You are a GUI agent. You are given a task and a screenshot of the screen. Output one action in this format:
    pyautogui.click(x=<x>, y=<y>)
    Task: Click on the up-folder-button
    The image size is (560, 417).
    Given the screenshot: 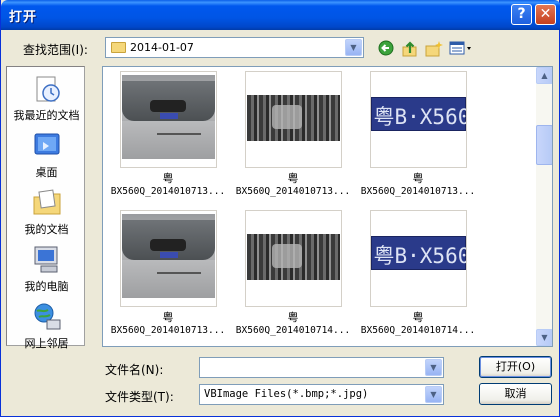 What is the action you would take?
    pyautogui.click(x=410, y=49)
    